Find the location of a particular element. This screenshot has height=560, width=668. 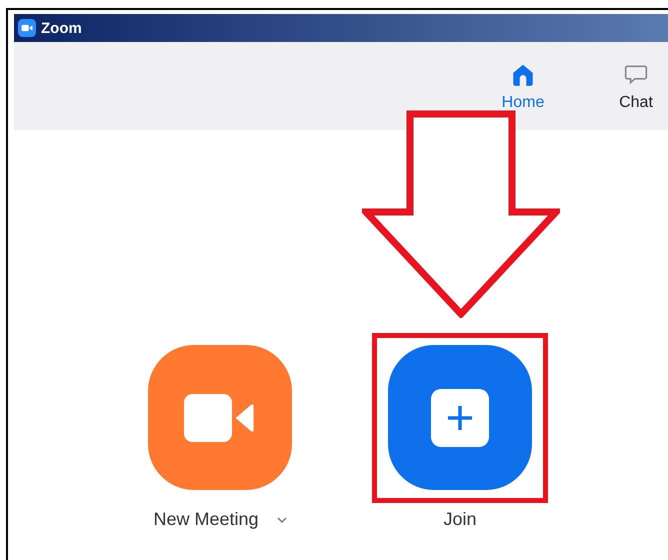

window-title: Zoom is located at coordinates (61, 28).